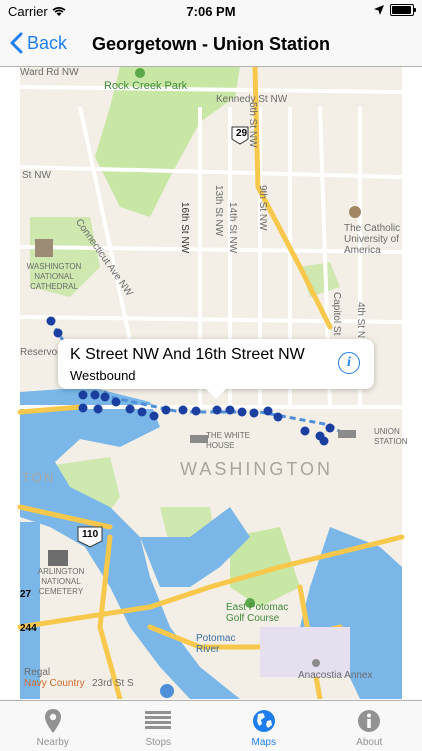  What do you see at coordinates (49, 72) in the screenshot?
I see `map-label-ward-rd: Ward Rd NW` at bounding box center [49, 72].